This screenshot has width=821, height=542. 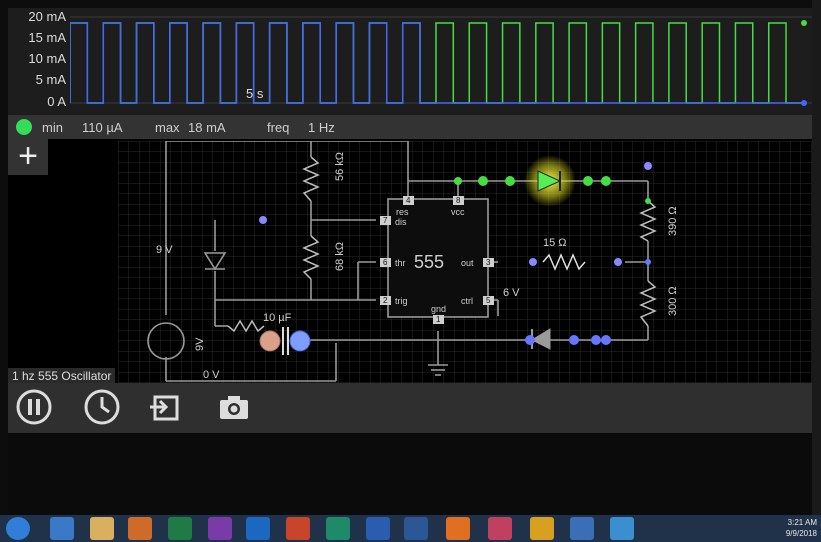 What do you see at coordinates (429, 262) in the screenshot?
I see `chip-label: 555` at bounding box center [429, 262].